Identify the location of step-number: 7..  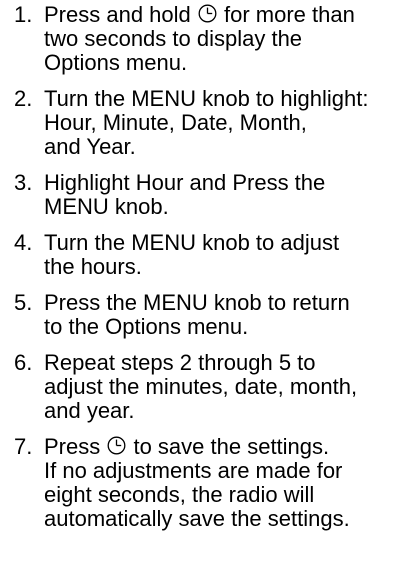
(23, 446).